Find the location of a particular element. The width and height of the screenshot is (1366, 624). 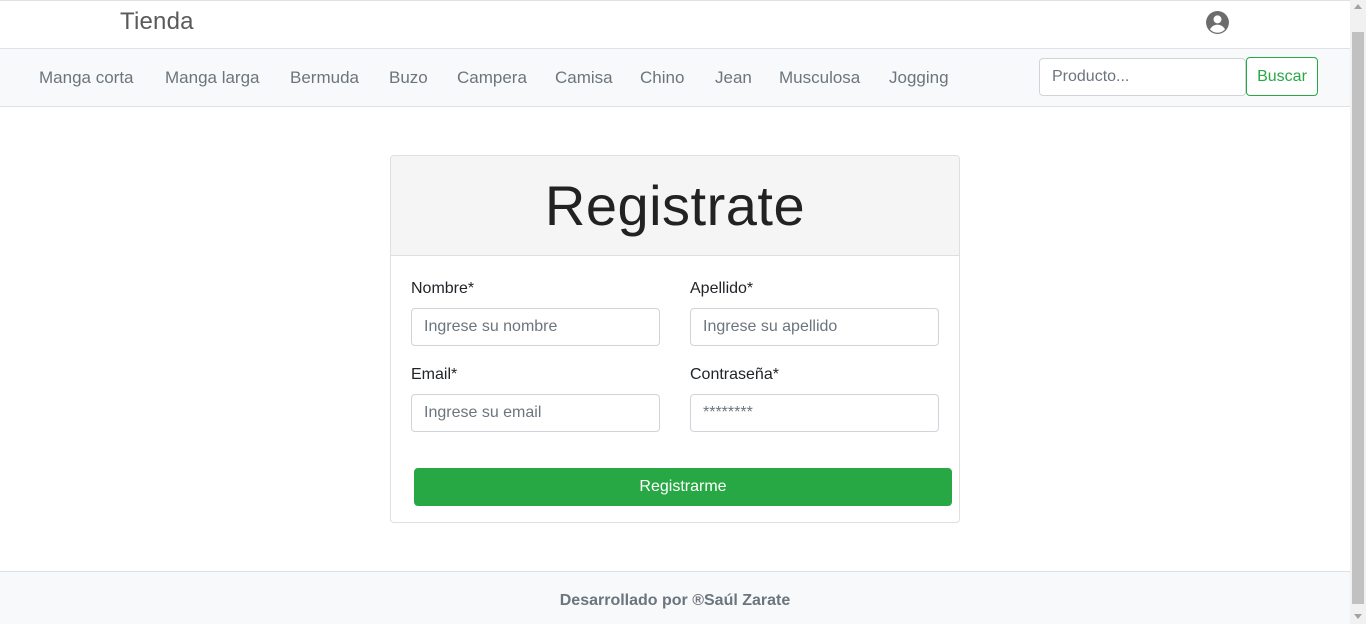

nombre-label: Nombre* is located at coordinates (443, 288).